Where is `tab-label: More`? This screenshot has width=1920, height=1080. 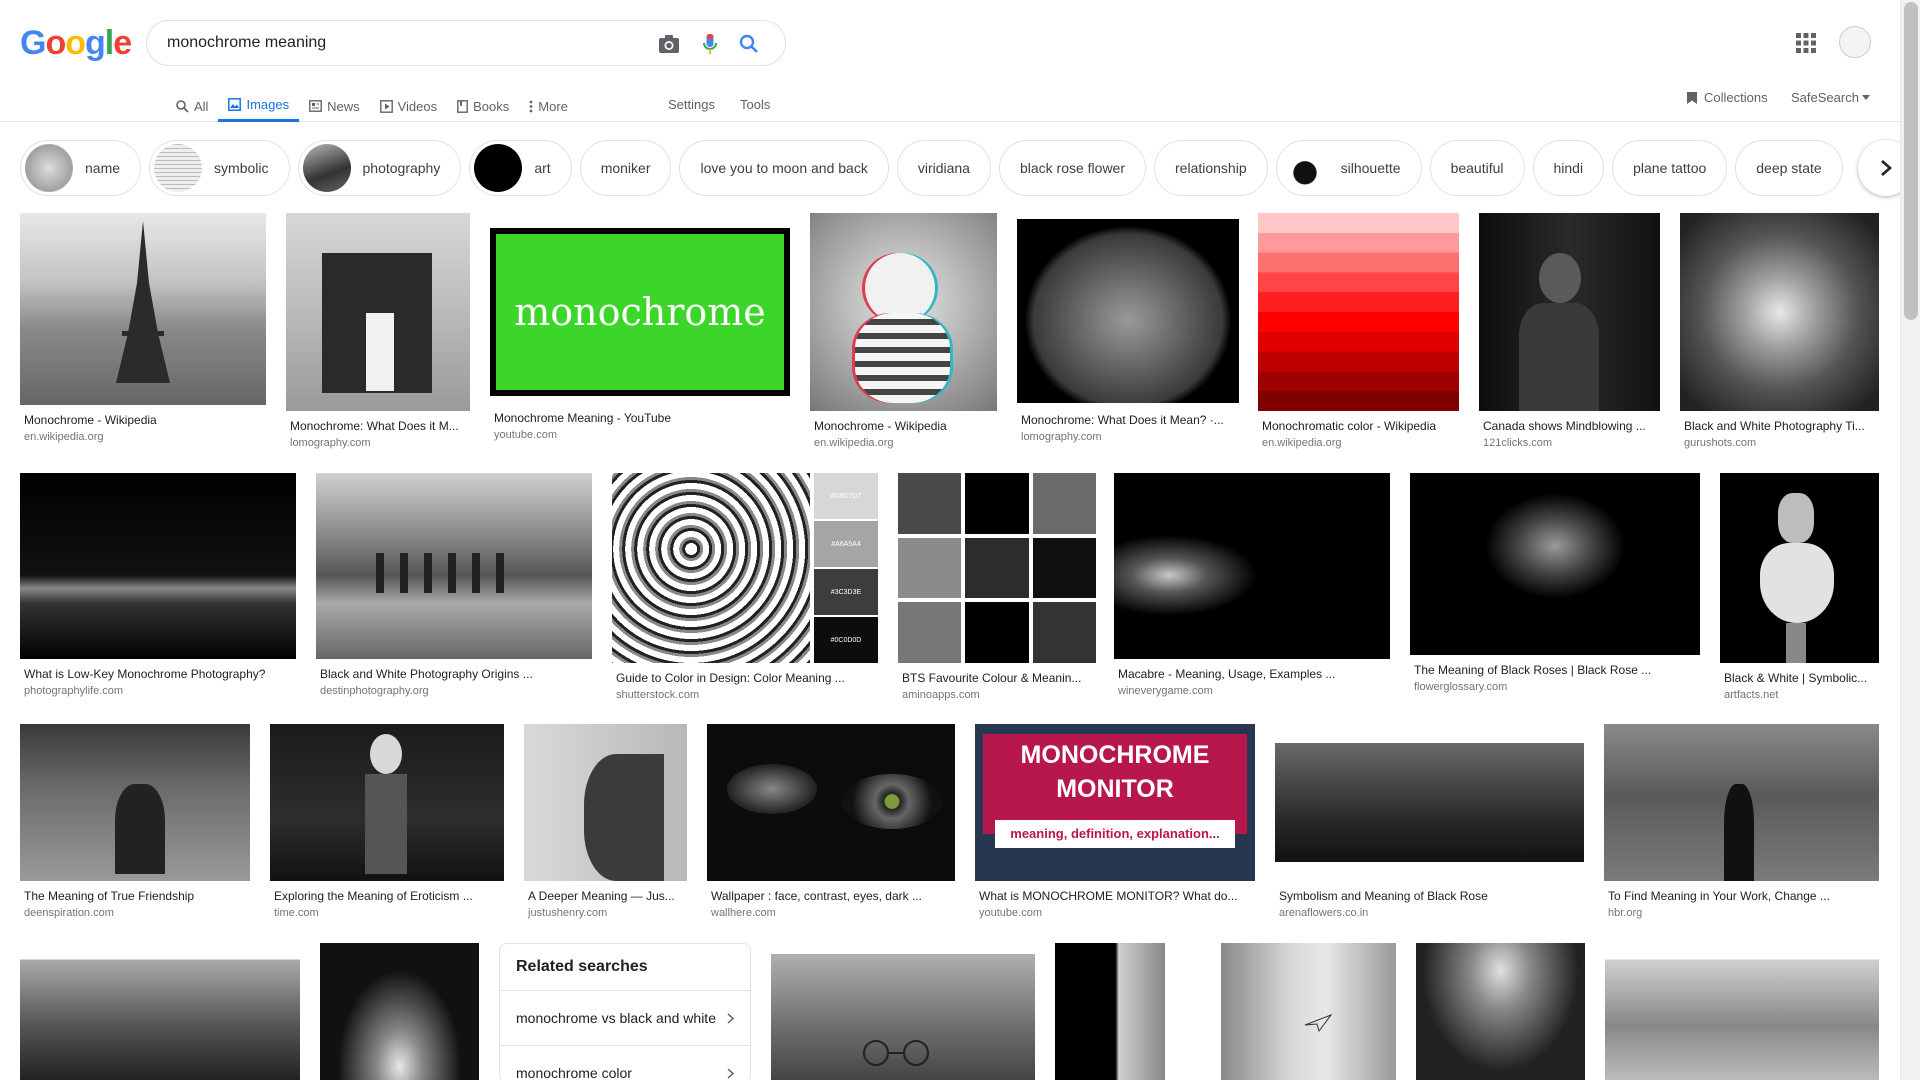 tab-label: More is located at coordinates (553, 106).